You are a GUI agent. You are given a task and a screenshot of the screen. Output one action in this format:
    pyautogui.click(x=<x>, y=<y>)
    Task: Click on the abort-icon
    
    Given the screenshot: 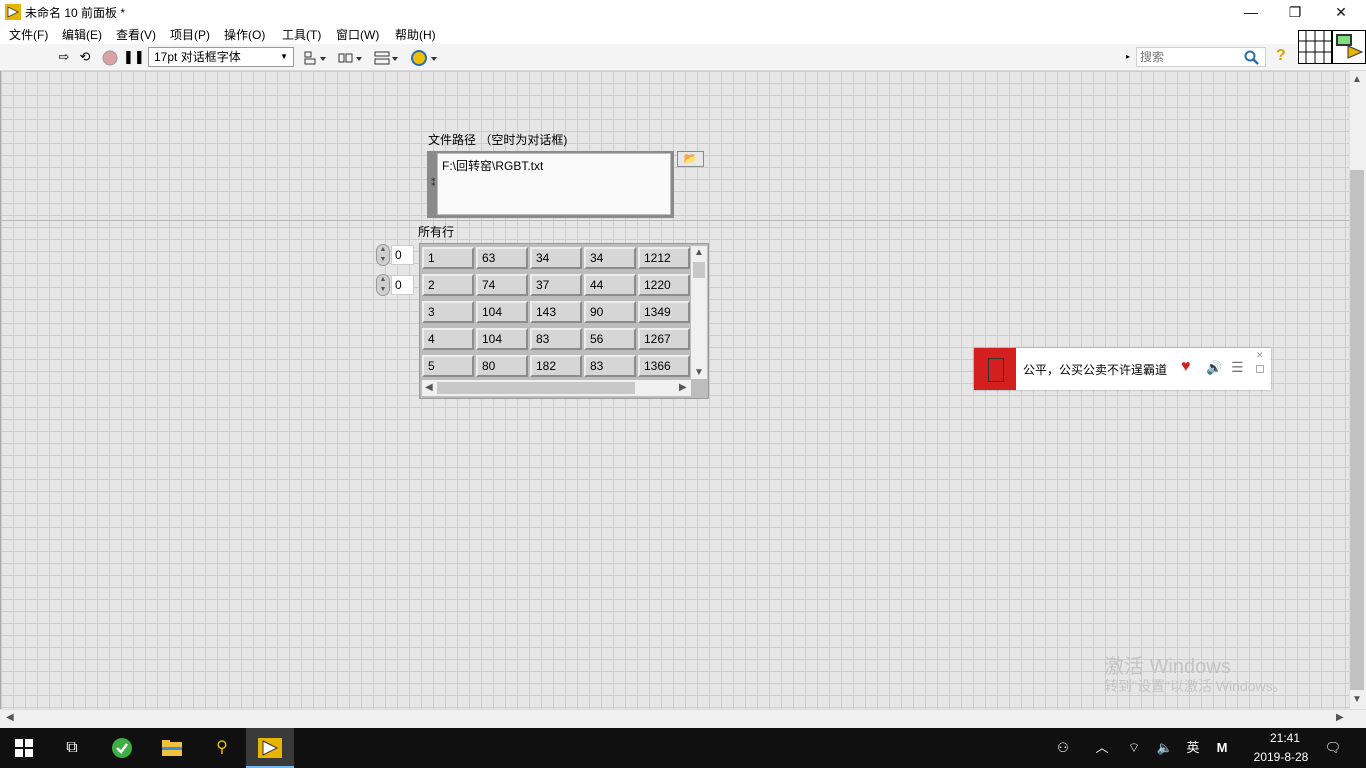 What is the action you would take?
    pyautogui.click(x=110, y=58)
    